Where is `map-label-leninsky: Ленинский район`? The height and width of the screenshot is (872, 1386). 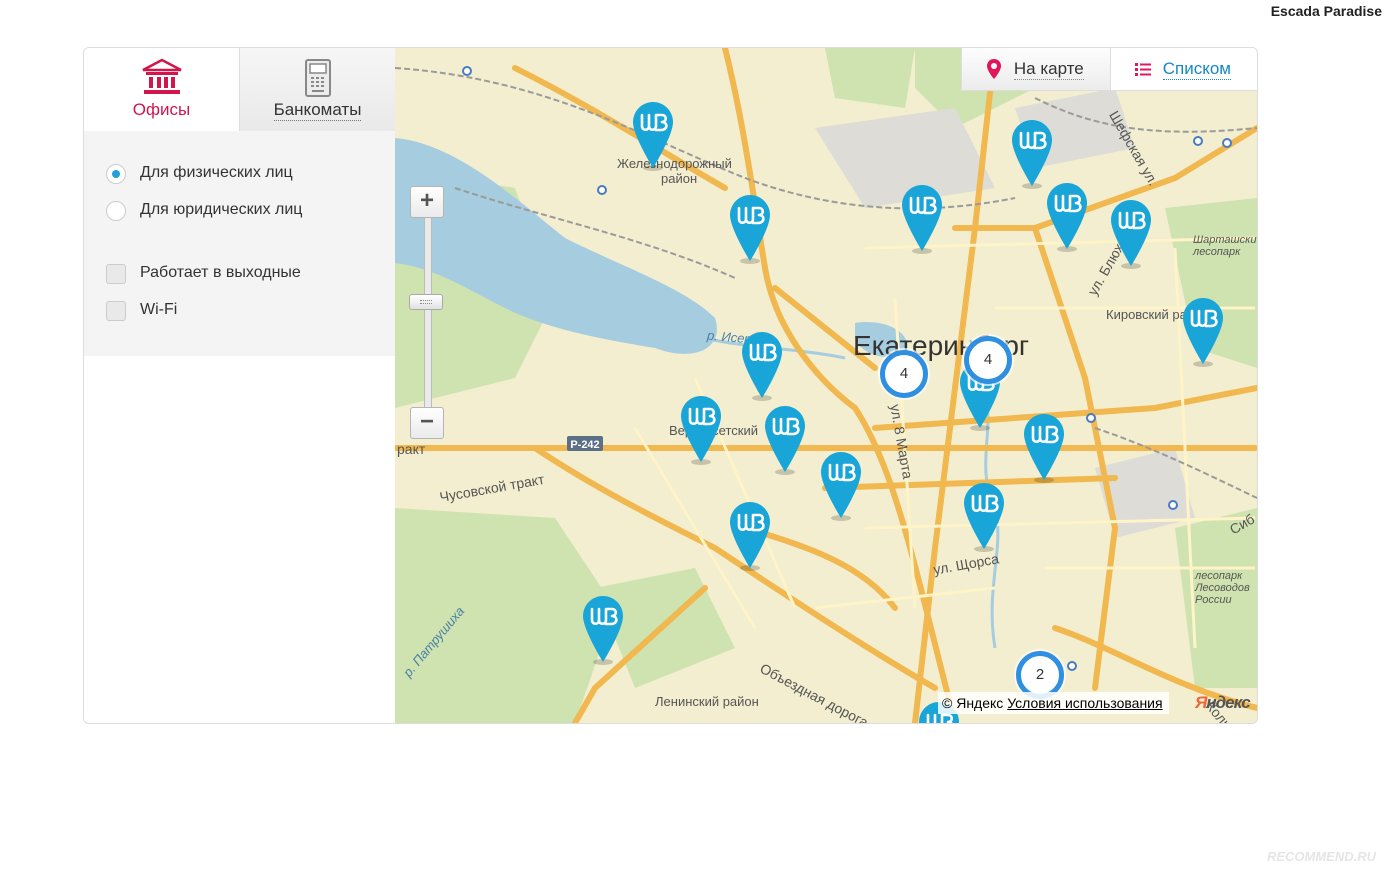
map-label-leninsky: Ленинский район is located at coordinates (707, 701).